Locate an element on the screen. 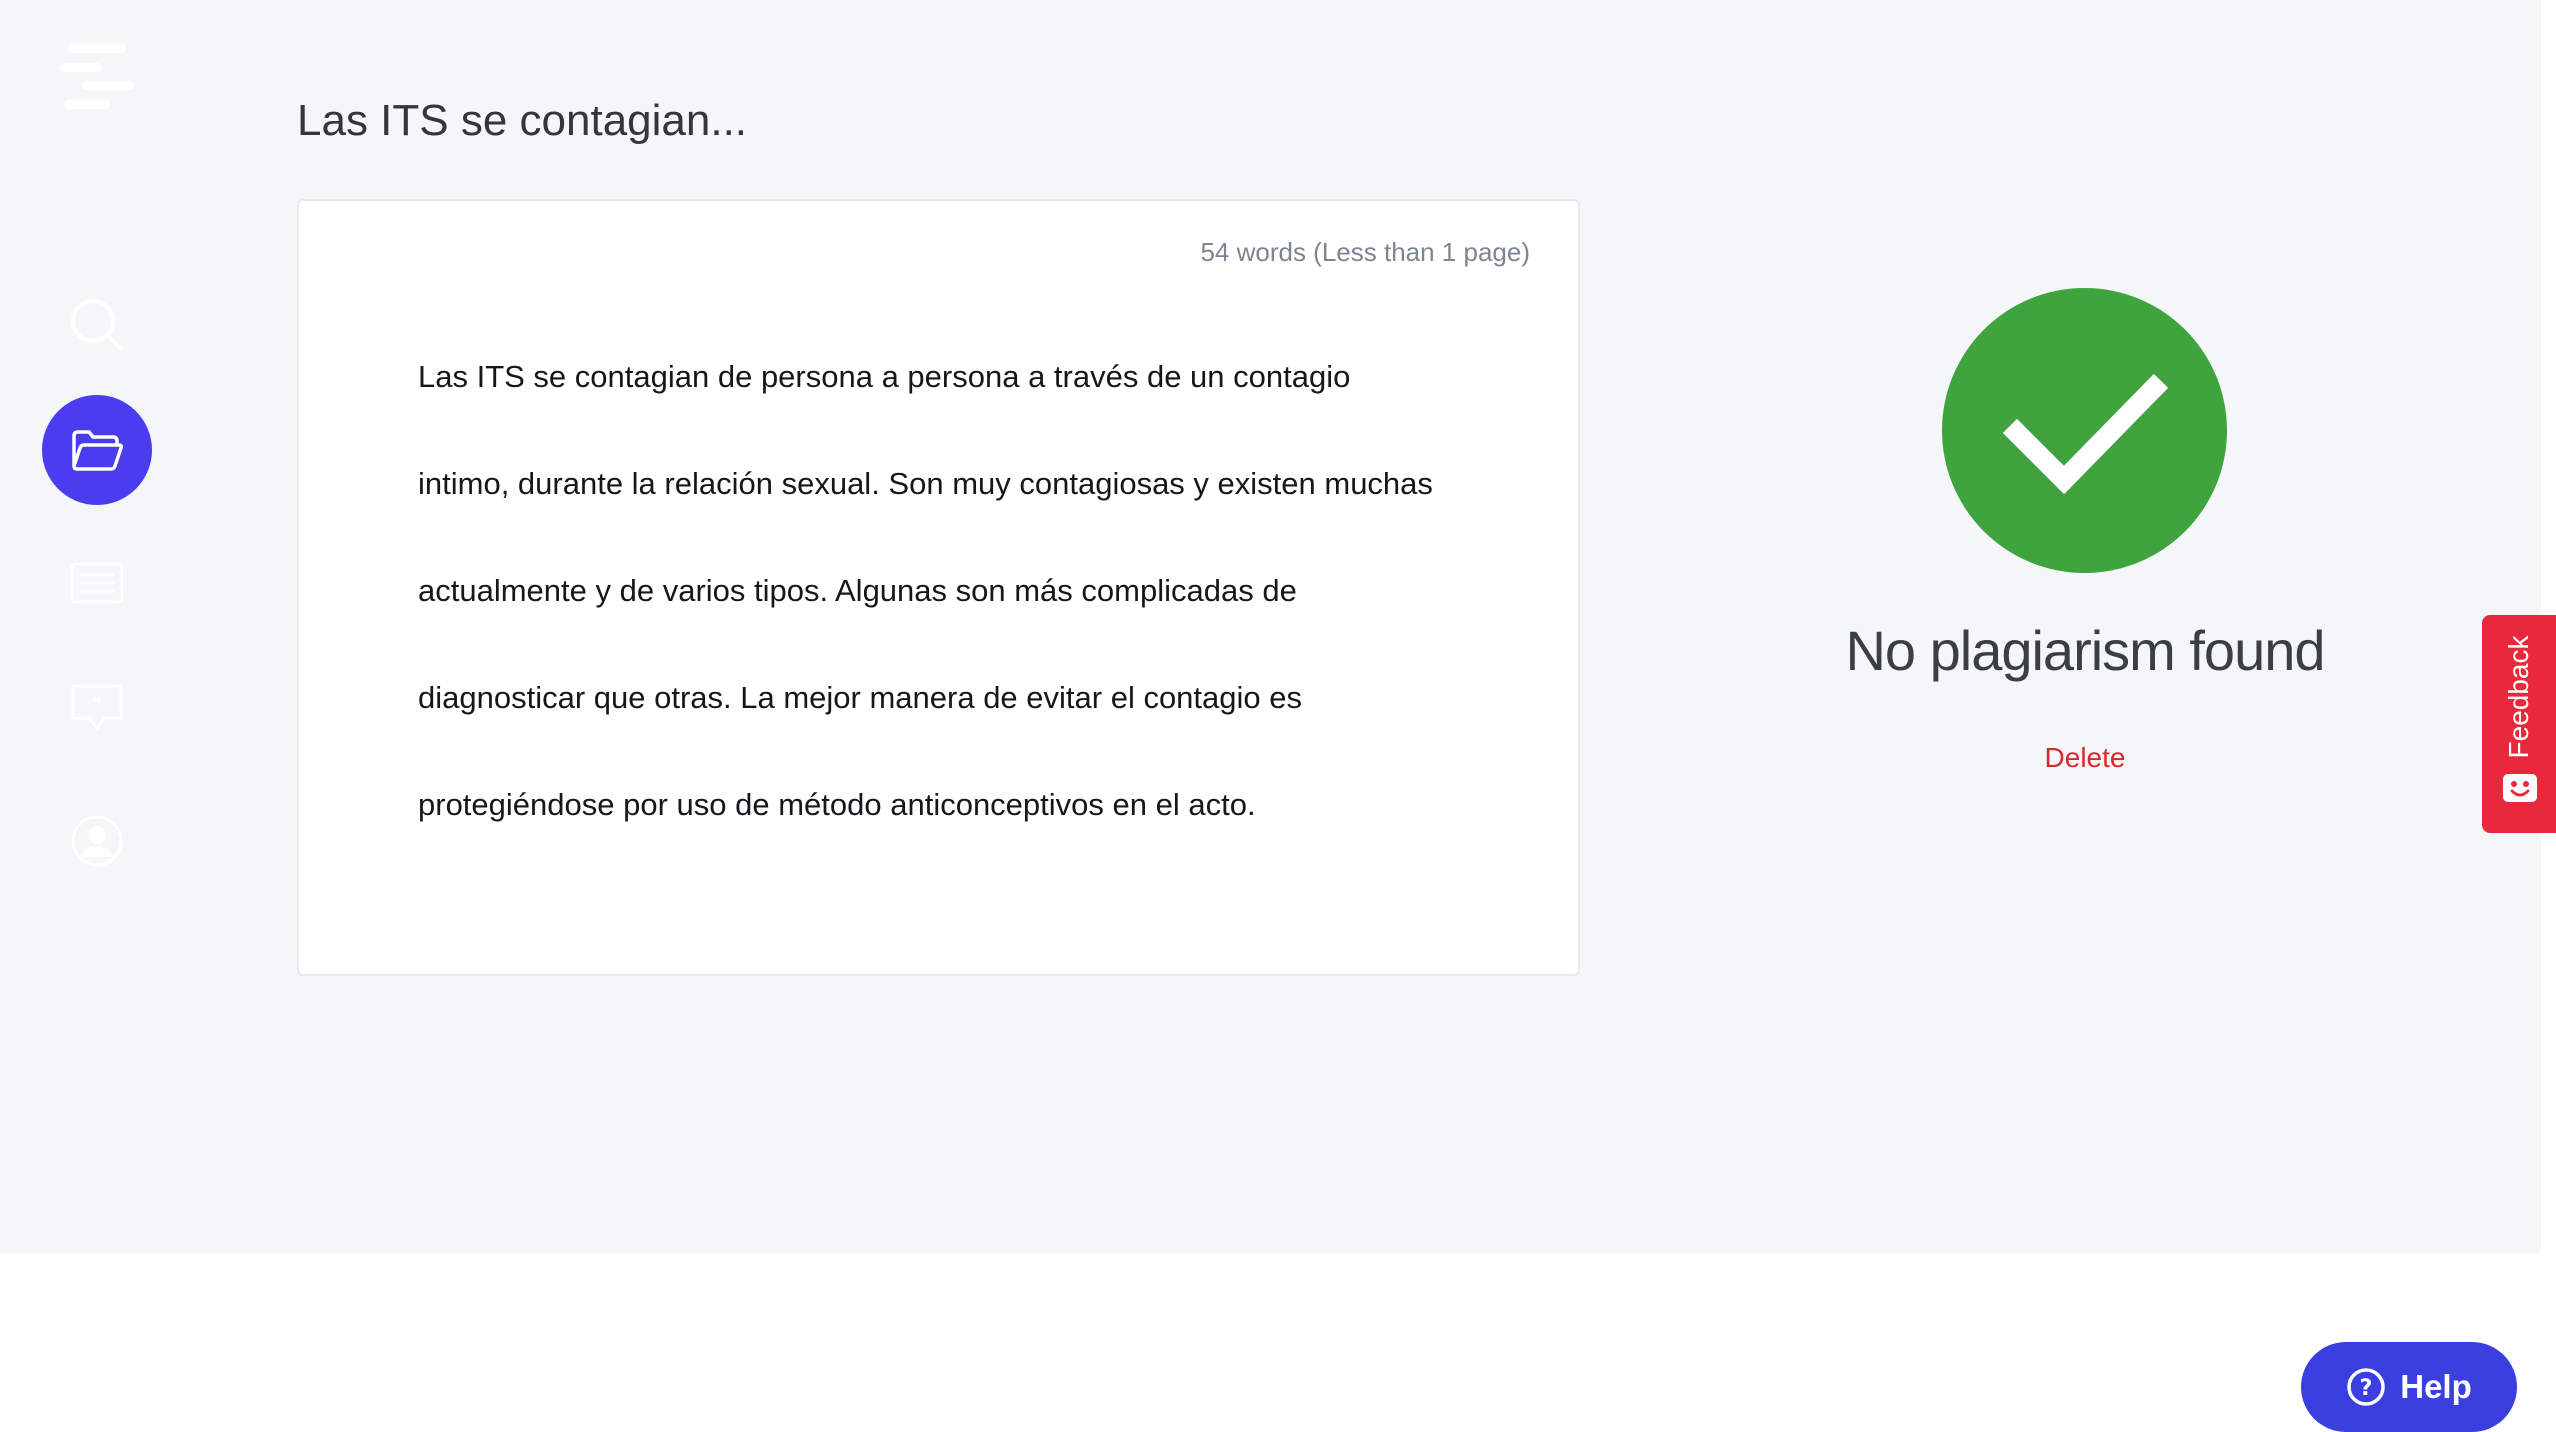 This screenshot has width=2556, height=1432. sidebar-item-list is located at coordinates (97, 583).